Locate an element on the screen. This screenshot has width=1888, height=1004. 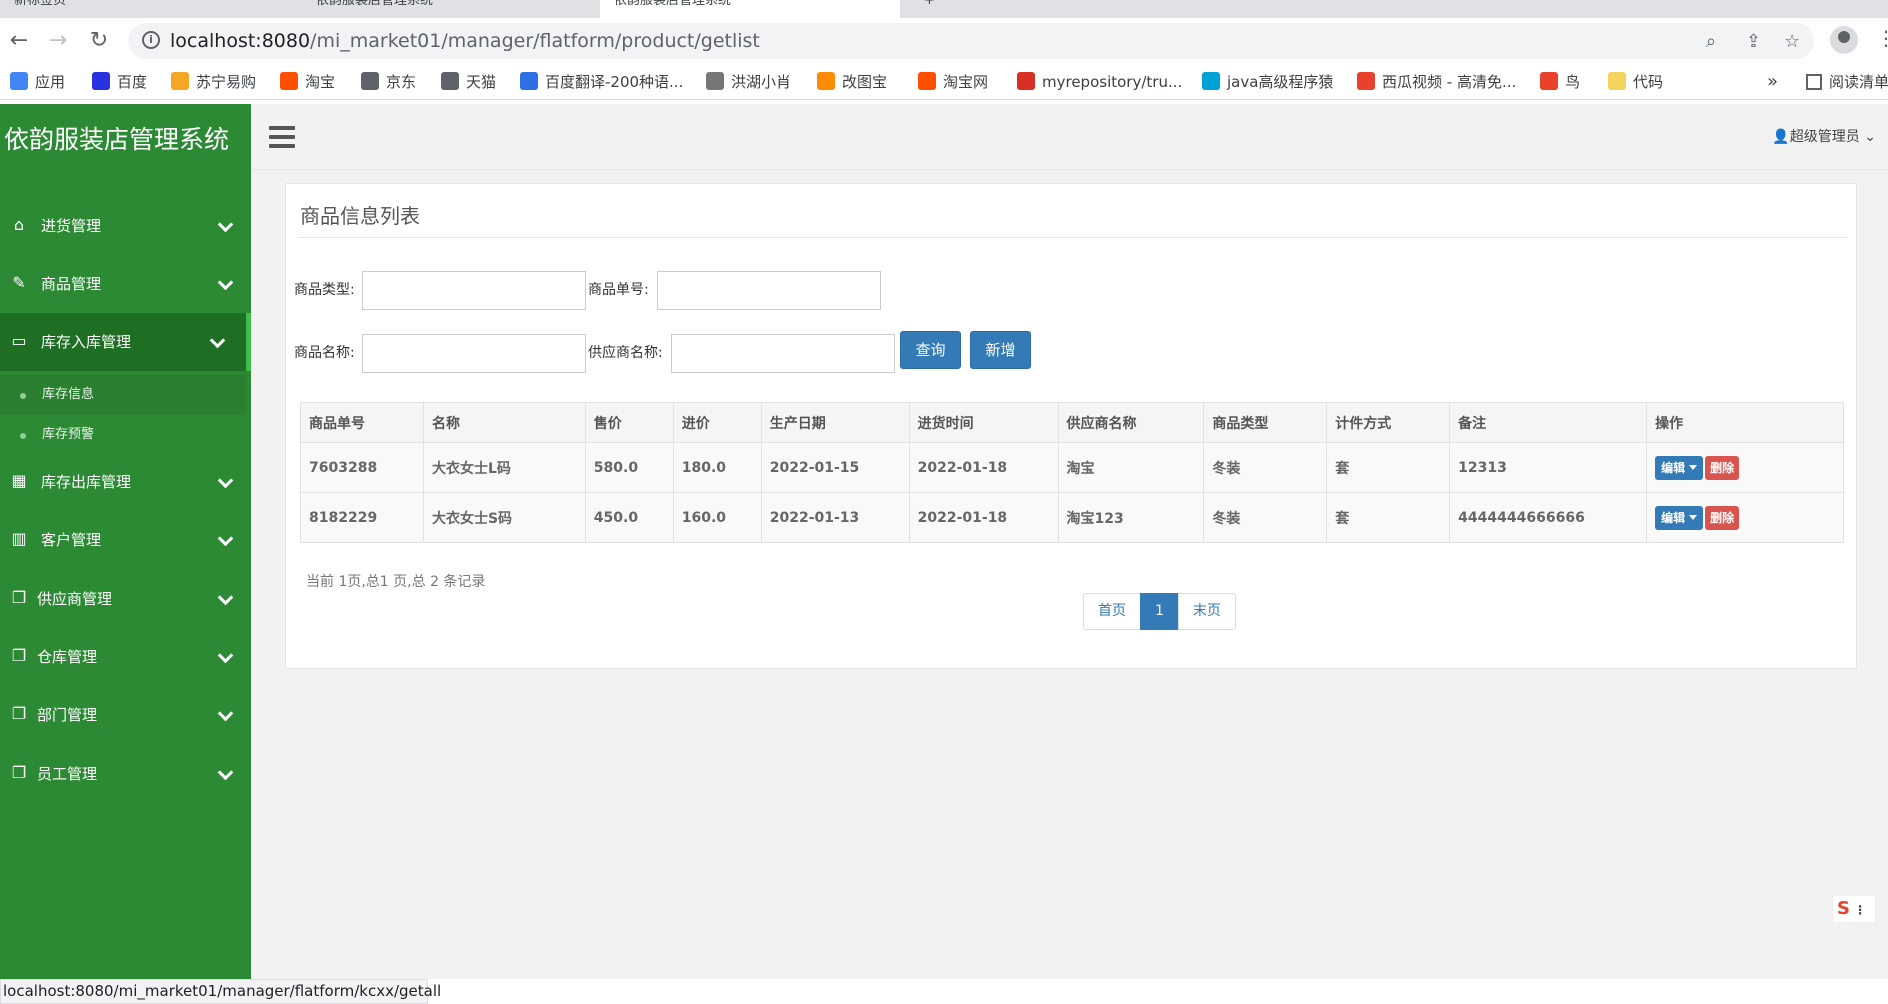
bookmark-jd: 京东 is located at coordinates (388, 82).